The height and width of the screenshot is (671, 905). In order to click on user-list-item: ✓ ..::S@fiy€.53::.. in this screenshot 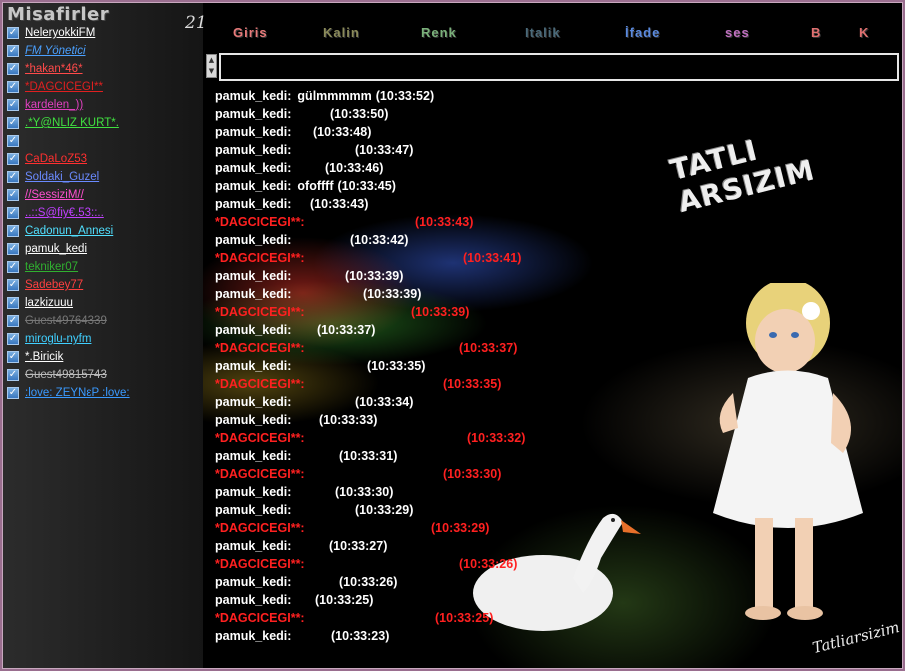, I will do `click(68, 213)`.